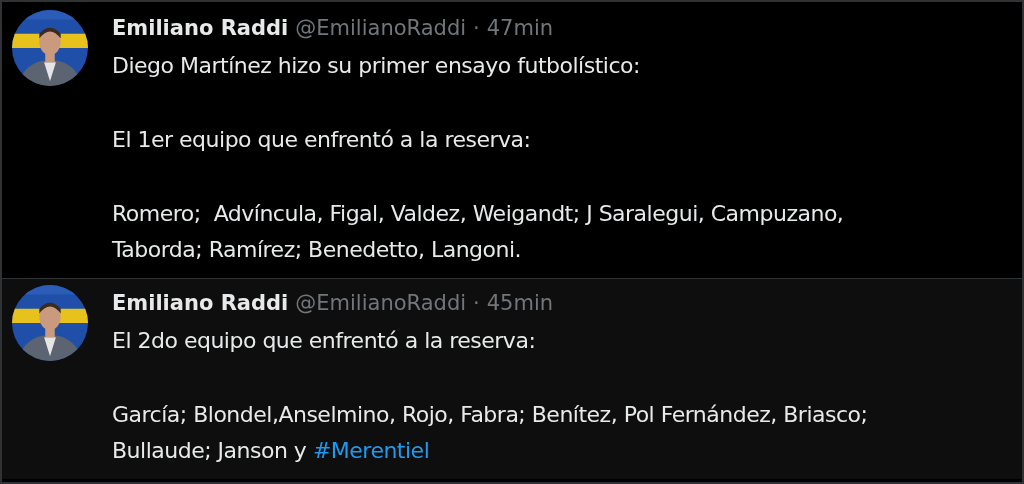  What do you see at coordinates (478, 232) in the screenshot?
I see `tweet-text: Romero; Advíncula, Figal, Valdez, Weigandt; J Saralegui, Campuzano, Taborda; Ramírez; Benedetto, Langoni.` at bounding box center [478, 232].